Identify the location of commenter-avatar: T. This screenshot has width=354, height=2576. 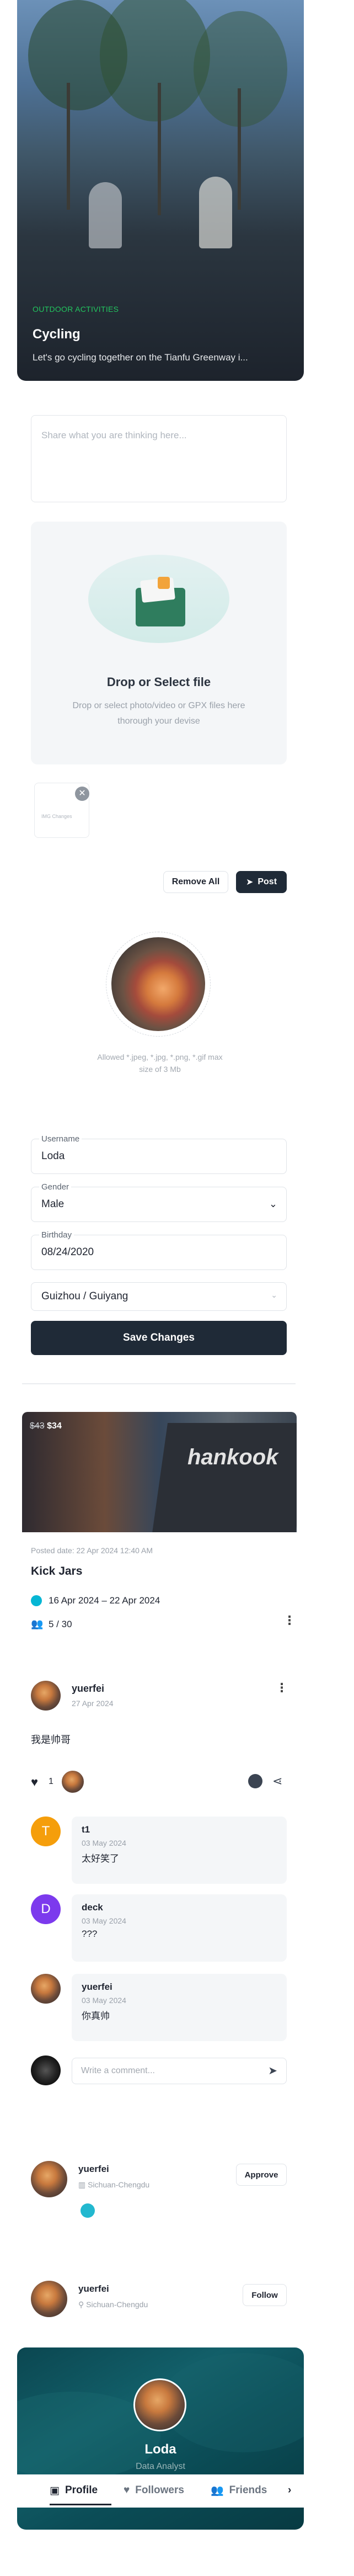
(46, 1831).